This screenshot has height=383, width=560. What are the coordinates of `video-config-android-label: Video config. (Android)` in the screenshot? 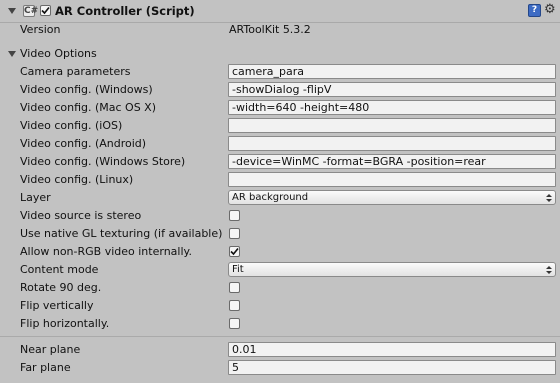 It's located at (83, 143).